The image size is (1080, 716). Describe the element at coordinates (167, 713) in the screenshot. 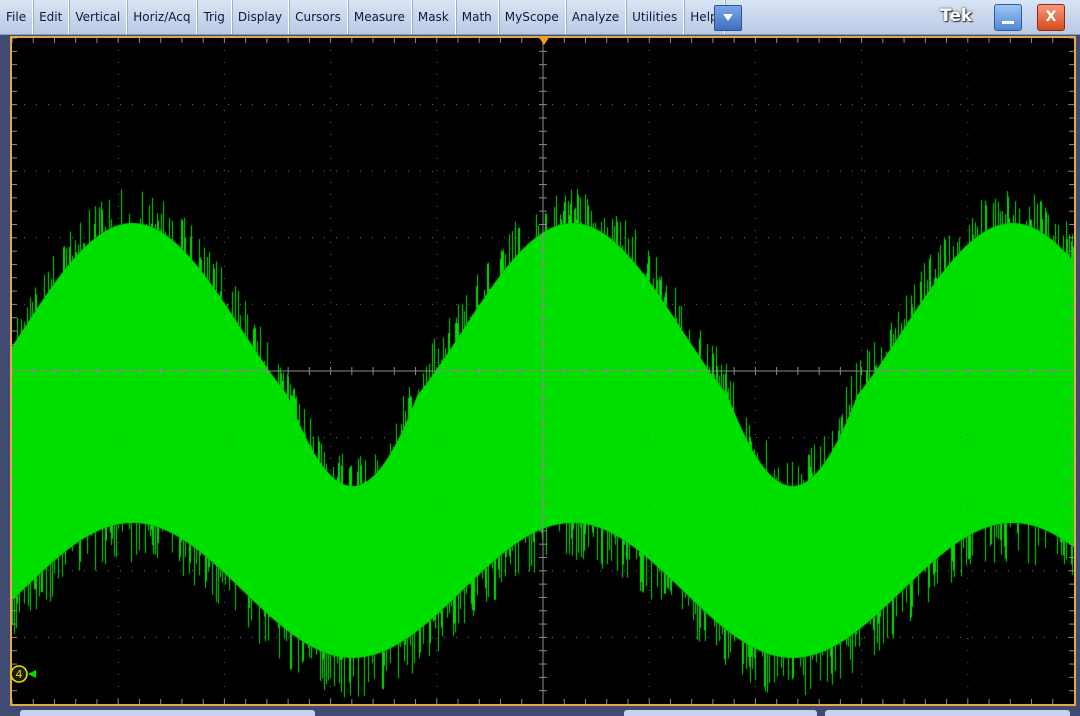

I see `bottom-tab-left` at that location.